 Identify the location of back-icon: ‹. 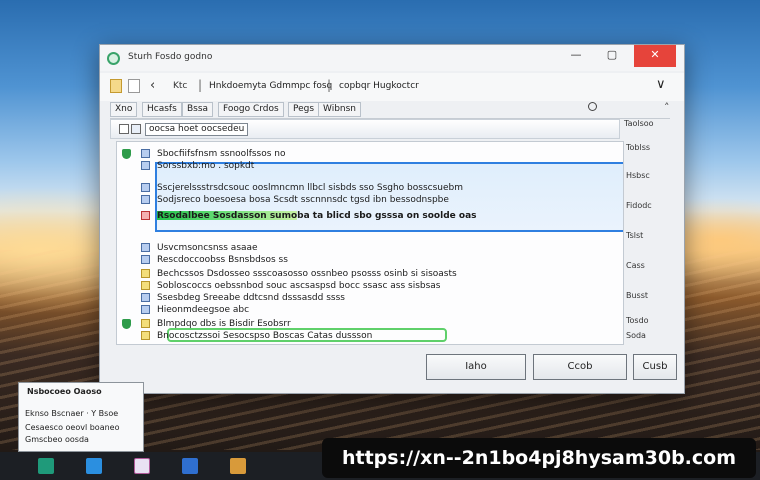
(152, 85).